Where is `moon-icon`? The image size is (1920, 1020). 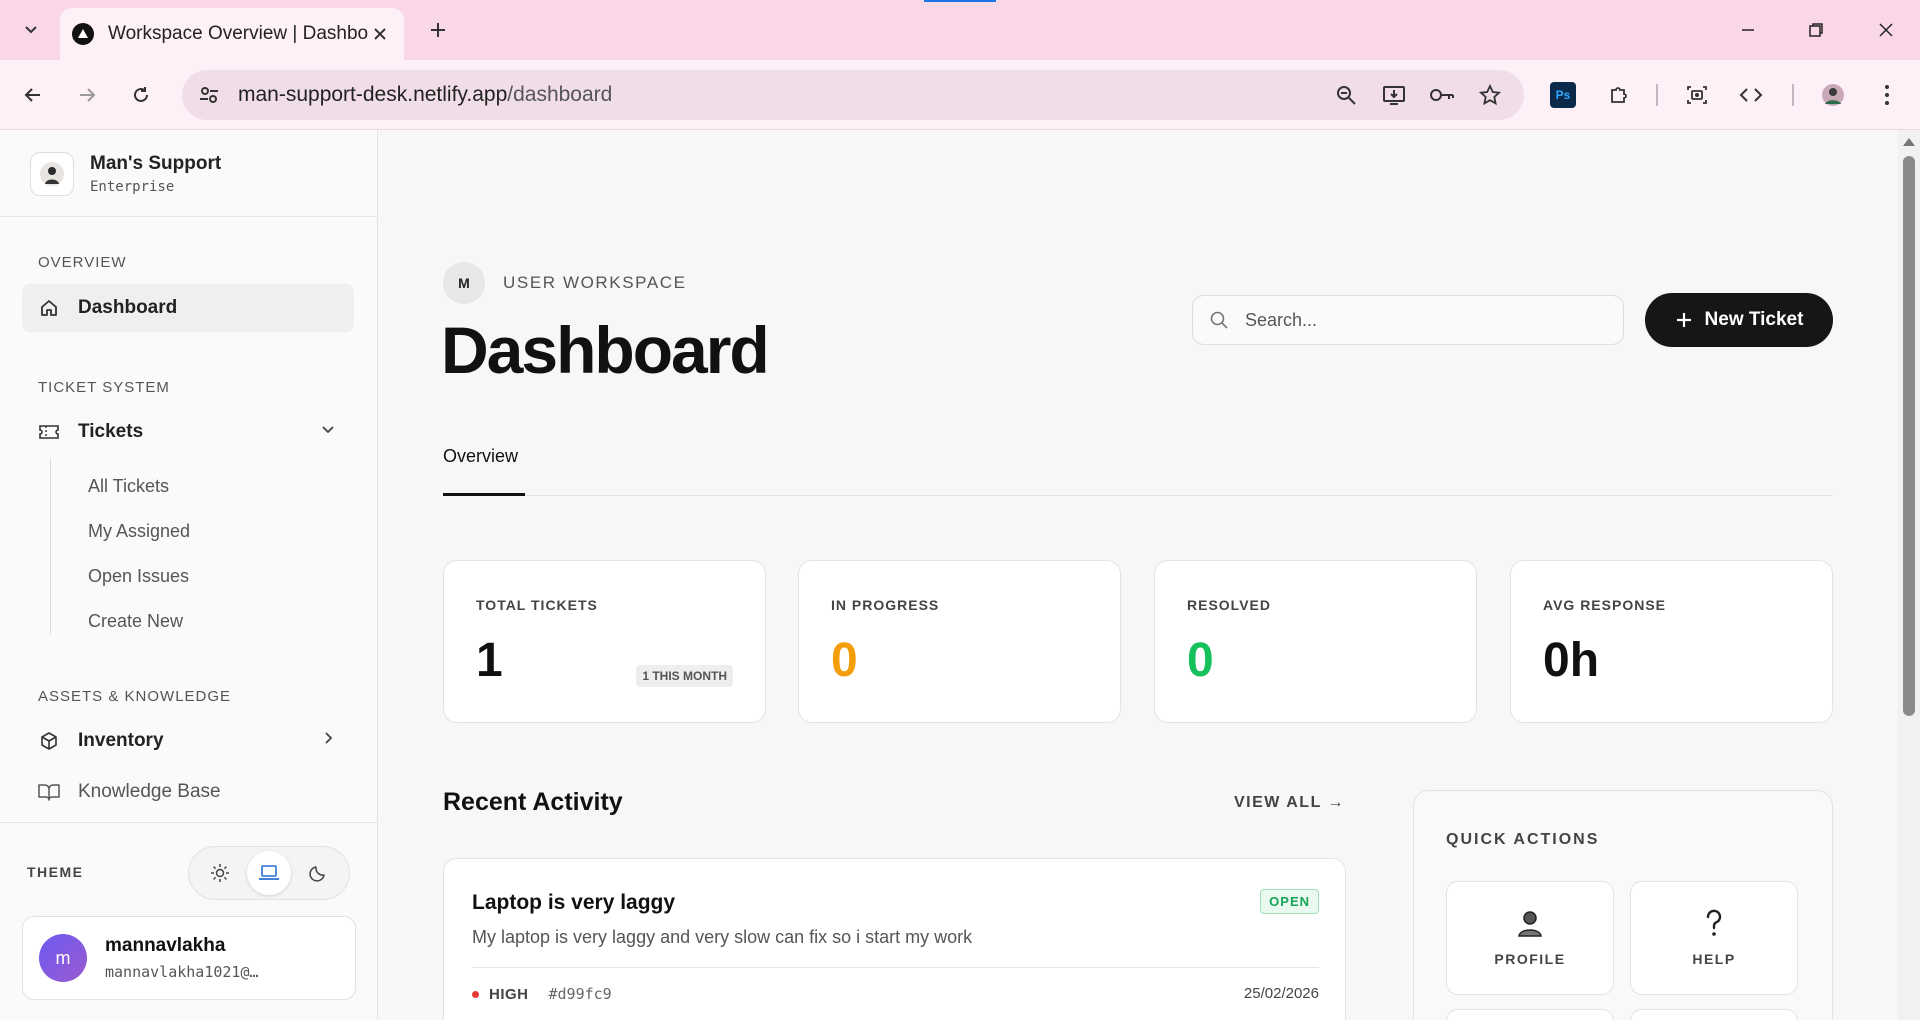
moon-icon is located at coordinates (317, 874).